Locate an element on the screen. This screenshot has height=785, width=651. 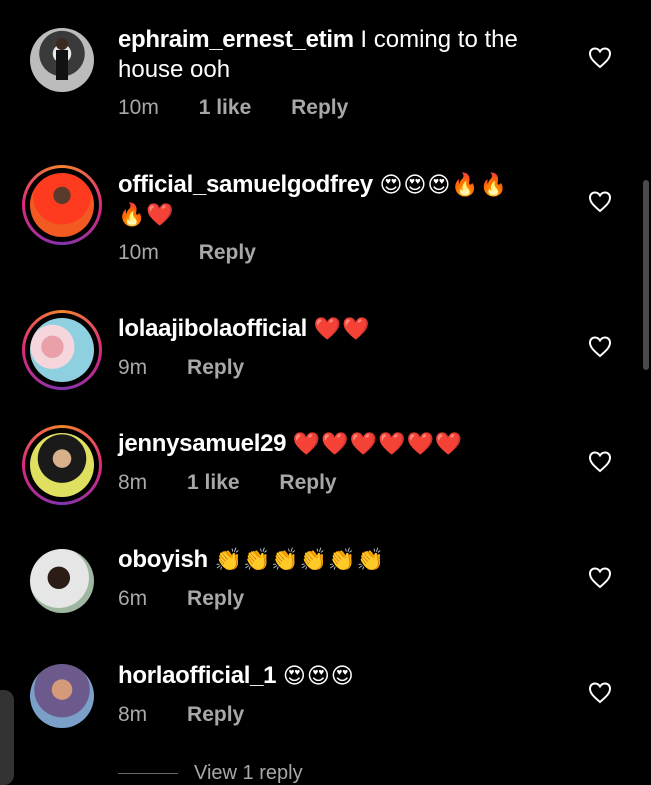
comment-emoji: 😍😍😍🔥🔥 is located at coordinates (444, 184).